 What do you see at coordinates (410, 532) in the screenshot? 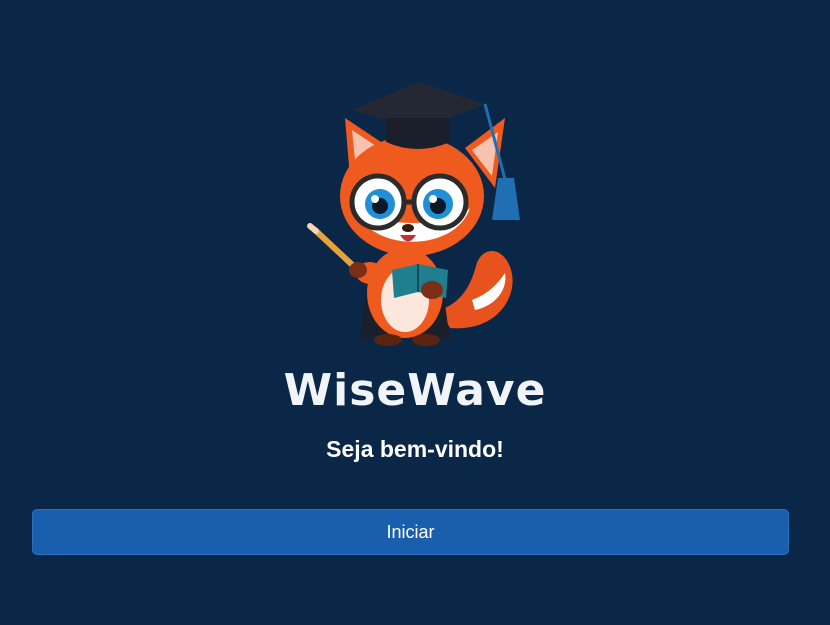
I see `start-button: Iniciar` at bounding box center [410, 532].